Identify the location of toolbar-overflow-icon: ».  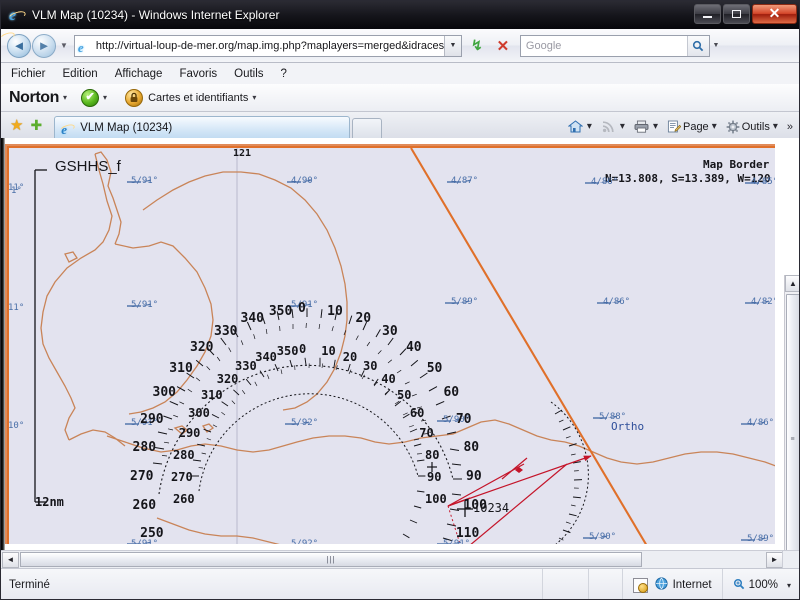
(790, 127).